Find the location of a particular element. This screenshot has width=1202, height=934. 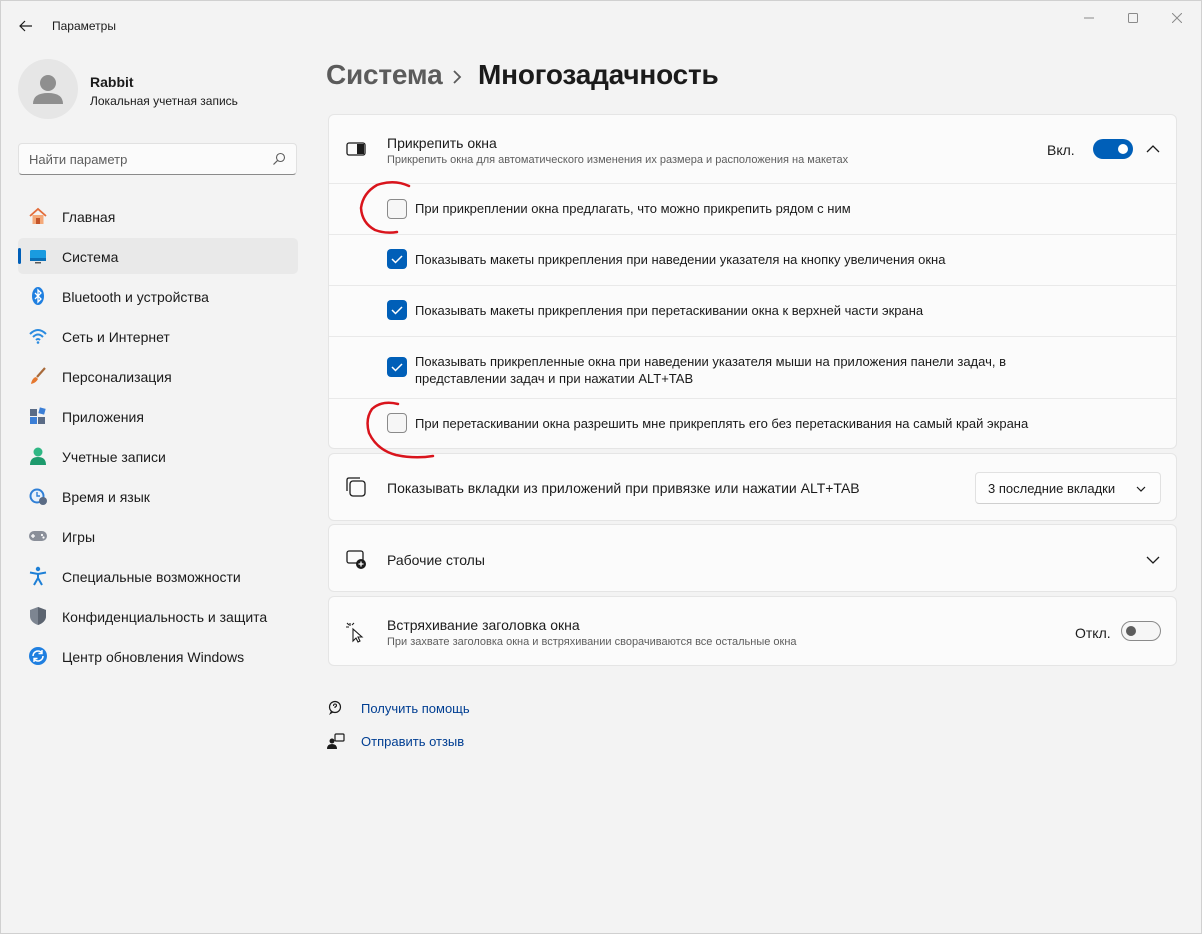

minimize-icon is located at coordinates (1089, 18).